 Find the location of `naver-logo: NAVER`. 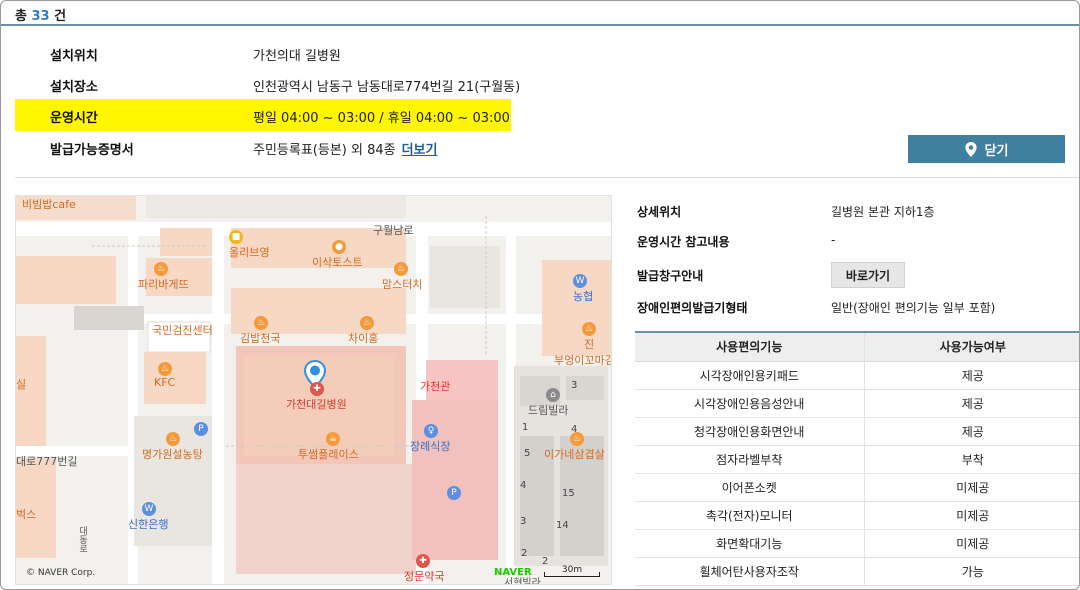

naver-logo: NAVER is located at coordinates (513, 572).